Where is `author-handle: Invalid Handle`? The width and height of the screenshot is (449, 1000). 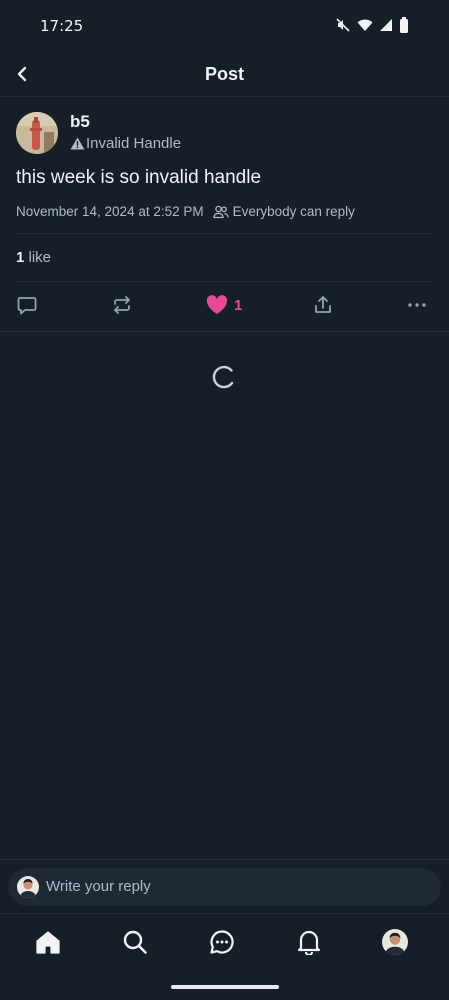 author-handle: Invalid Handle is located at coordinates (125, 143).